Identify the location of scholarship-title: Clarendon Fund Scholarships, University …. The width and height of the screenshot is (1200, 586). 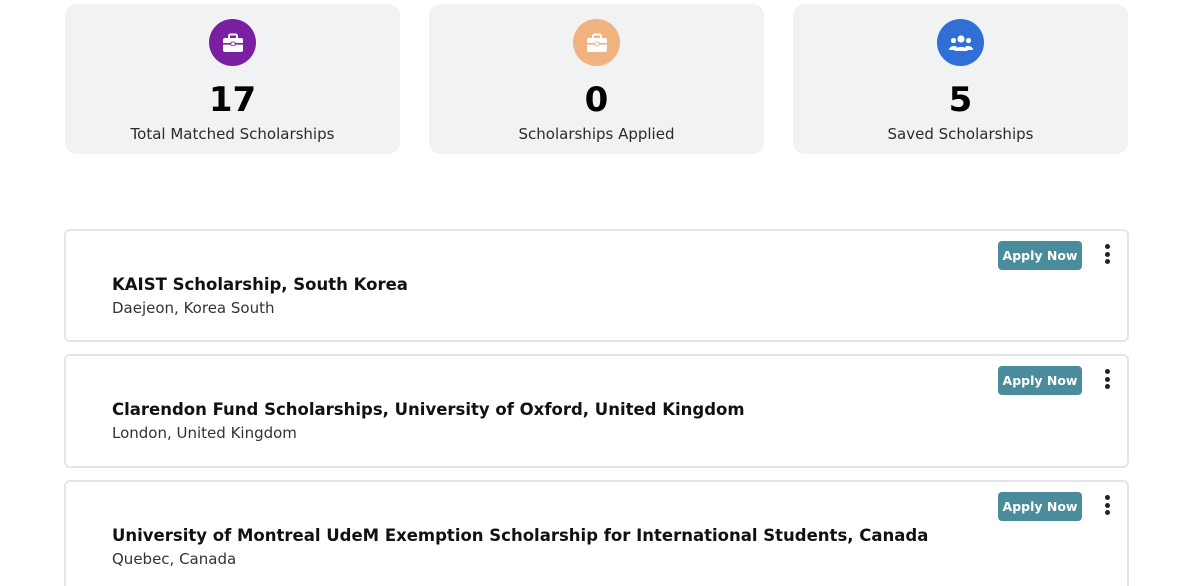
(428, 410).